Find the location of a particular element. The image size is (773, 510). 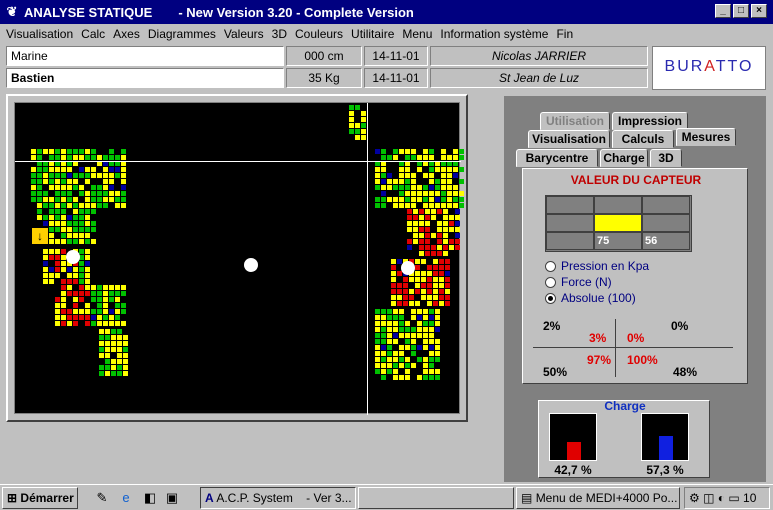

tab-visualisation: Visualisation is located at coordinates (569, 139).